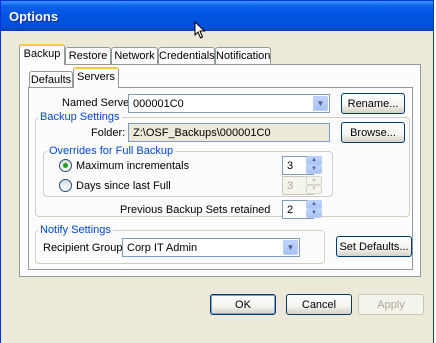  I want to click on tab-label: Network, so click(134, 56).